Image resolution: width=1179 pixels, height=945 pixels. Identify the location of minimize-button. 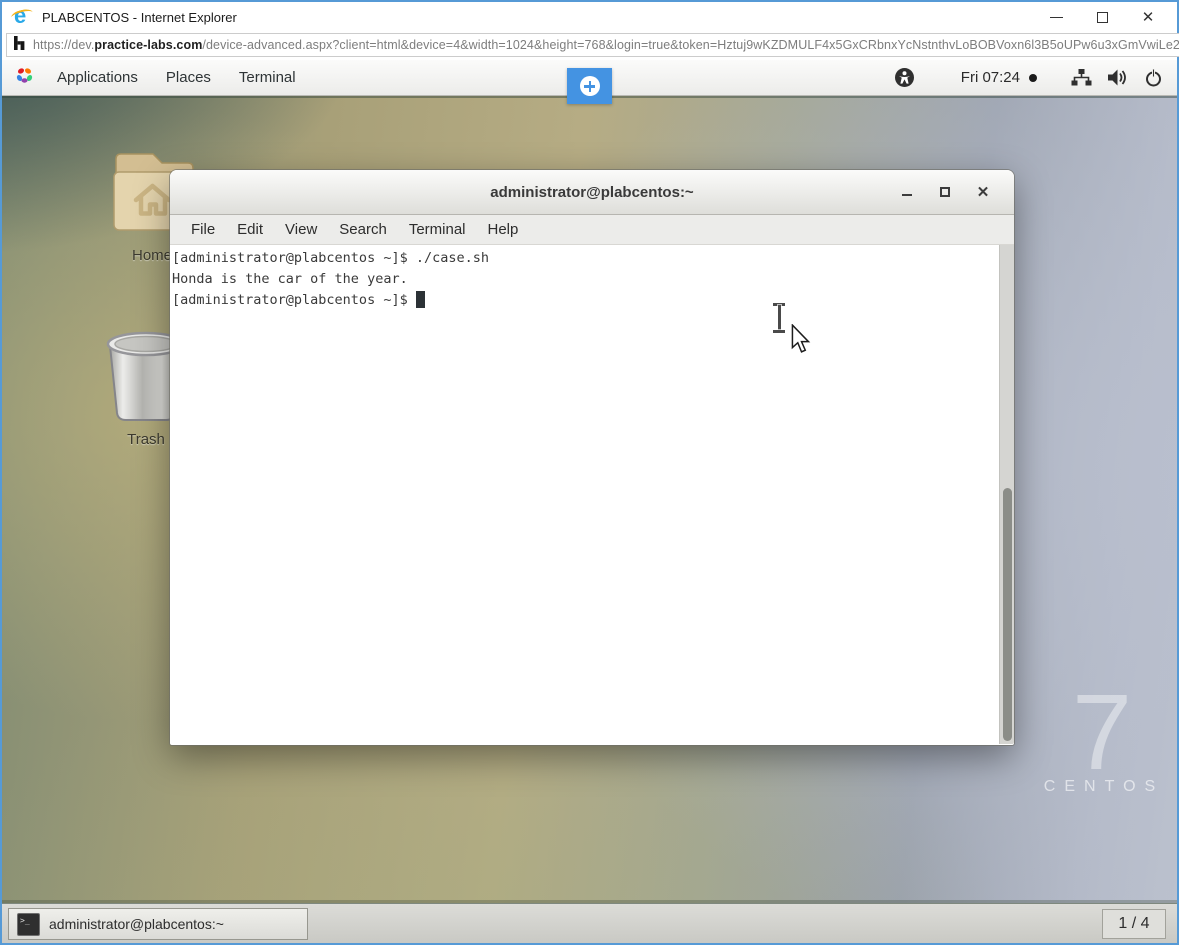
(1056, 17).